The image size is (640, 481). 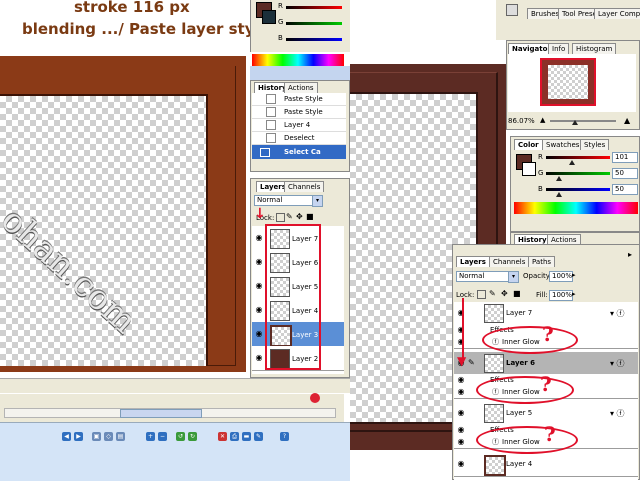 What do you see at coordinates (558, 194) in the screenshot?
I see `color-b-thumb` at bounding box center [558, 194].